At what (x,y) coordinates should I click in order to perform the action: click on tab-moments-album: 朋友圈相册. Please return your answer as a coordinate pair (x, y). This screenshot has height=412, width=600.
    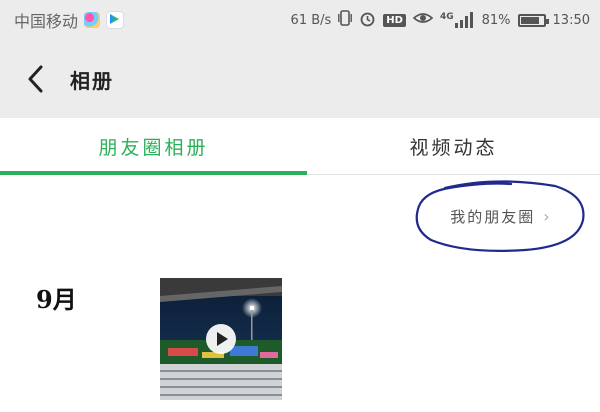
    Looking at the image, I should click on (153, 146).